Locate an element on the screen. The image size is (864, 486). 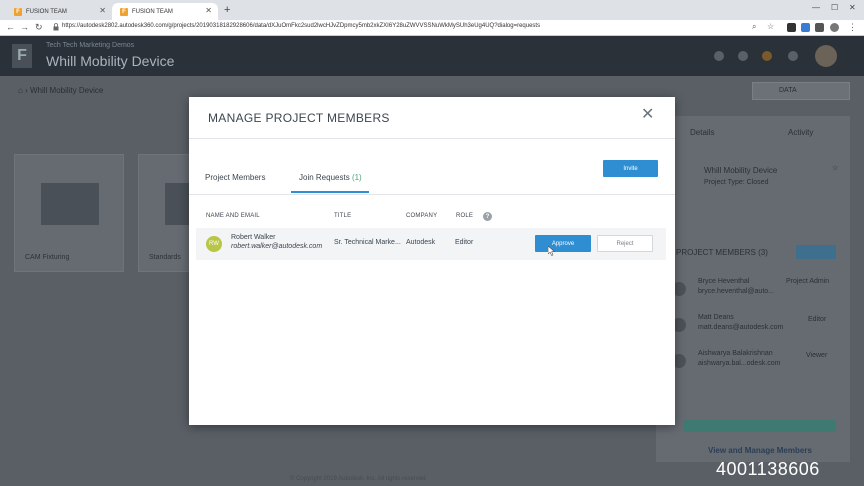
view-manage-members-link: View and Manage Members is located at coordinates (760, 450).